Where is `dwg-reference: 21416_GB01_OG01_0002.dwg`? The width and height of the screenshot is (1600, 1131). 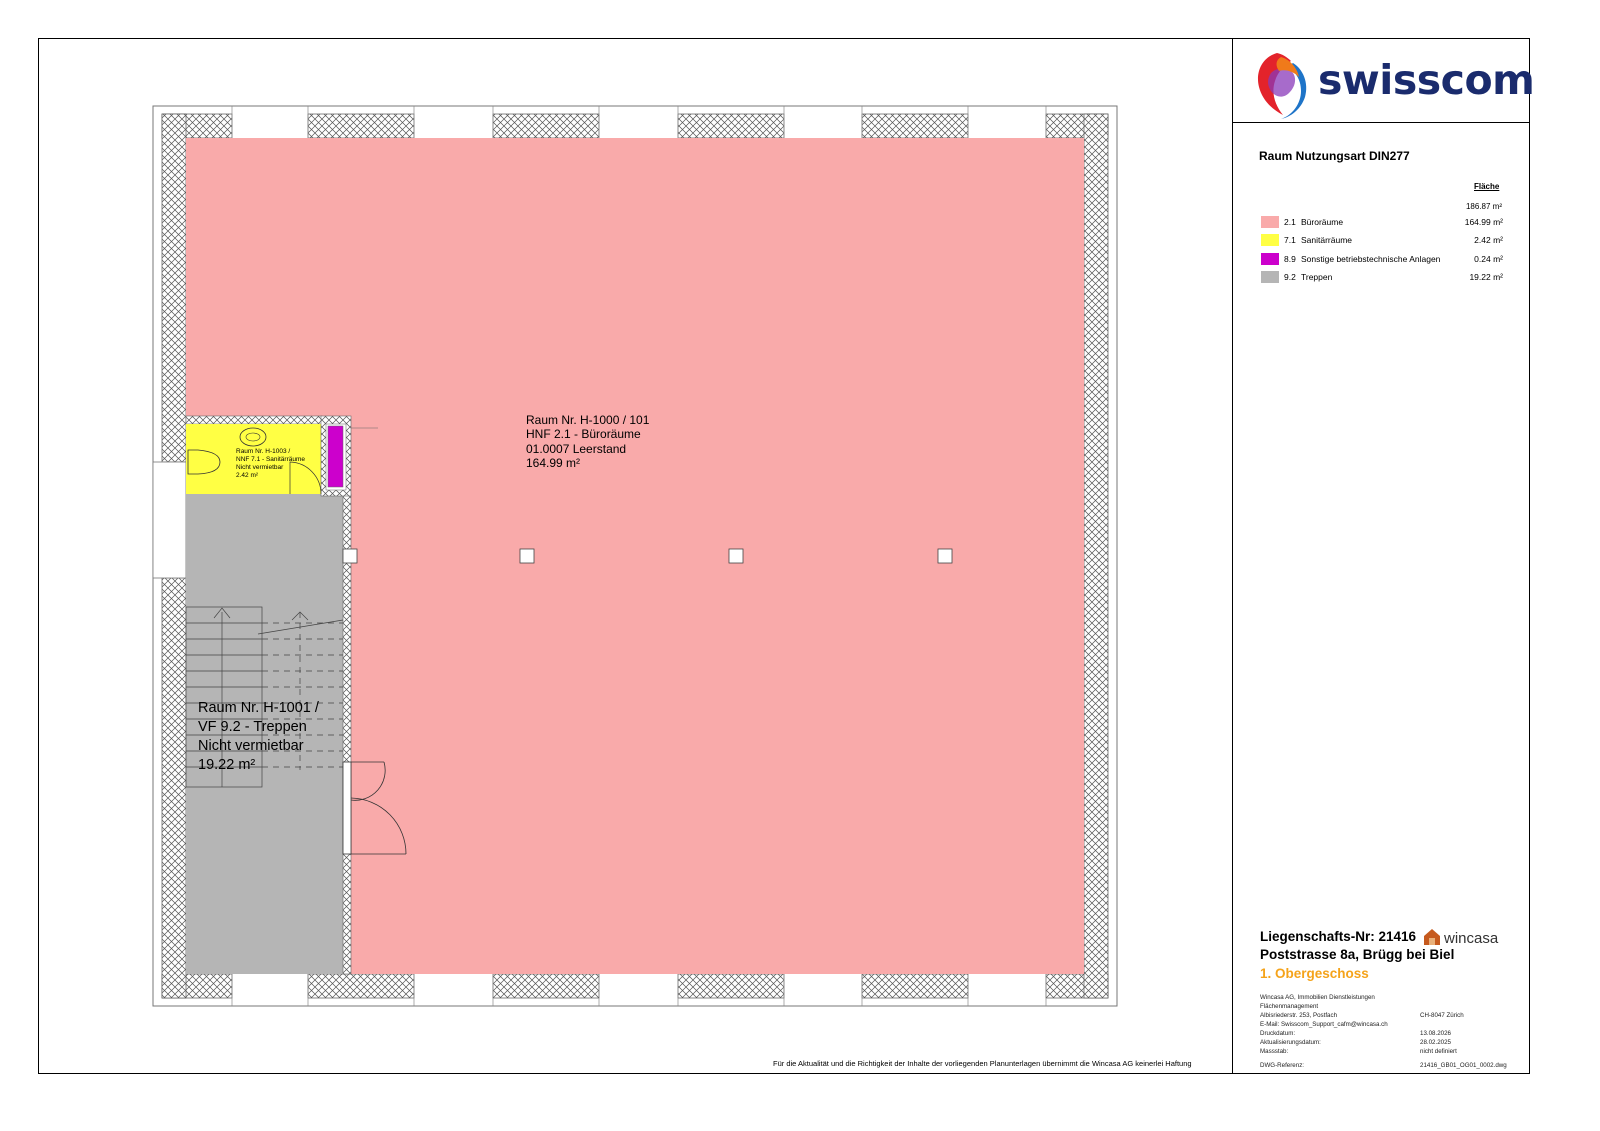
dwg-reference: 21416_GB01_OG01_0002.dwg is located at coordinates (1463, 1065).